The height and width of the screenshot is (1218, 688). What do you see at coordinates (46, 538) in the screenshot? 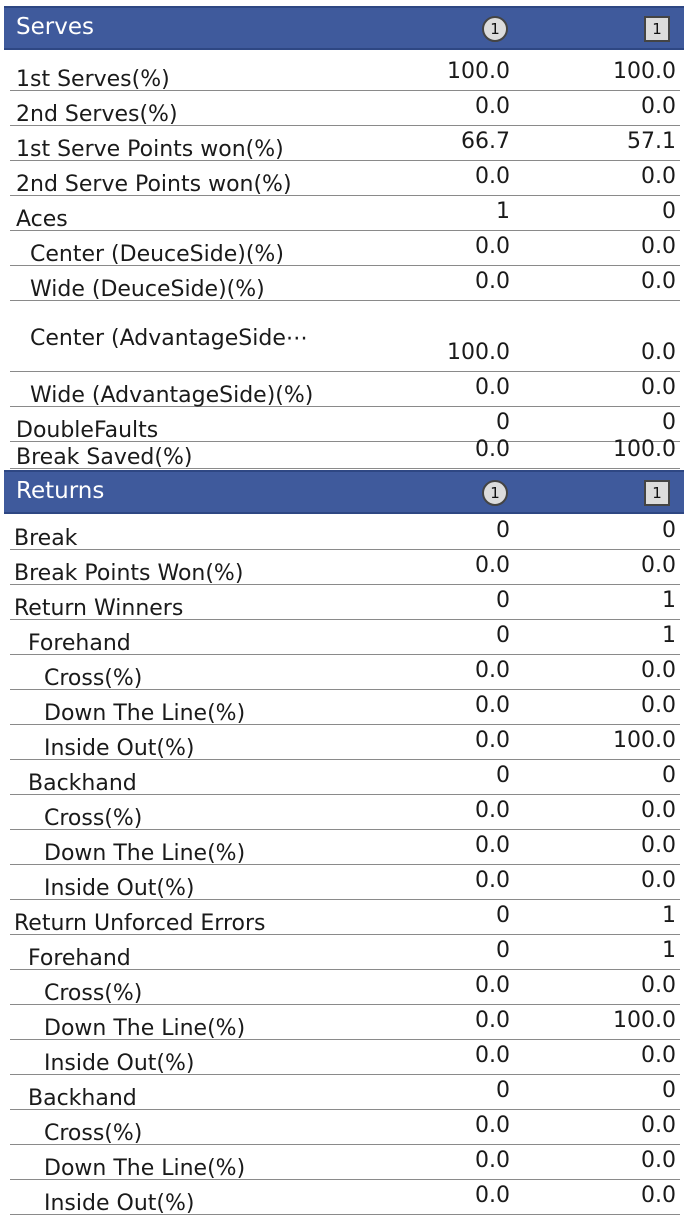
I see `stat-label: Break` at bounding box center [46, 538].